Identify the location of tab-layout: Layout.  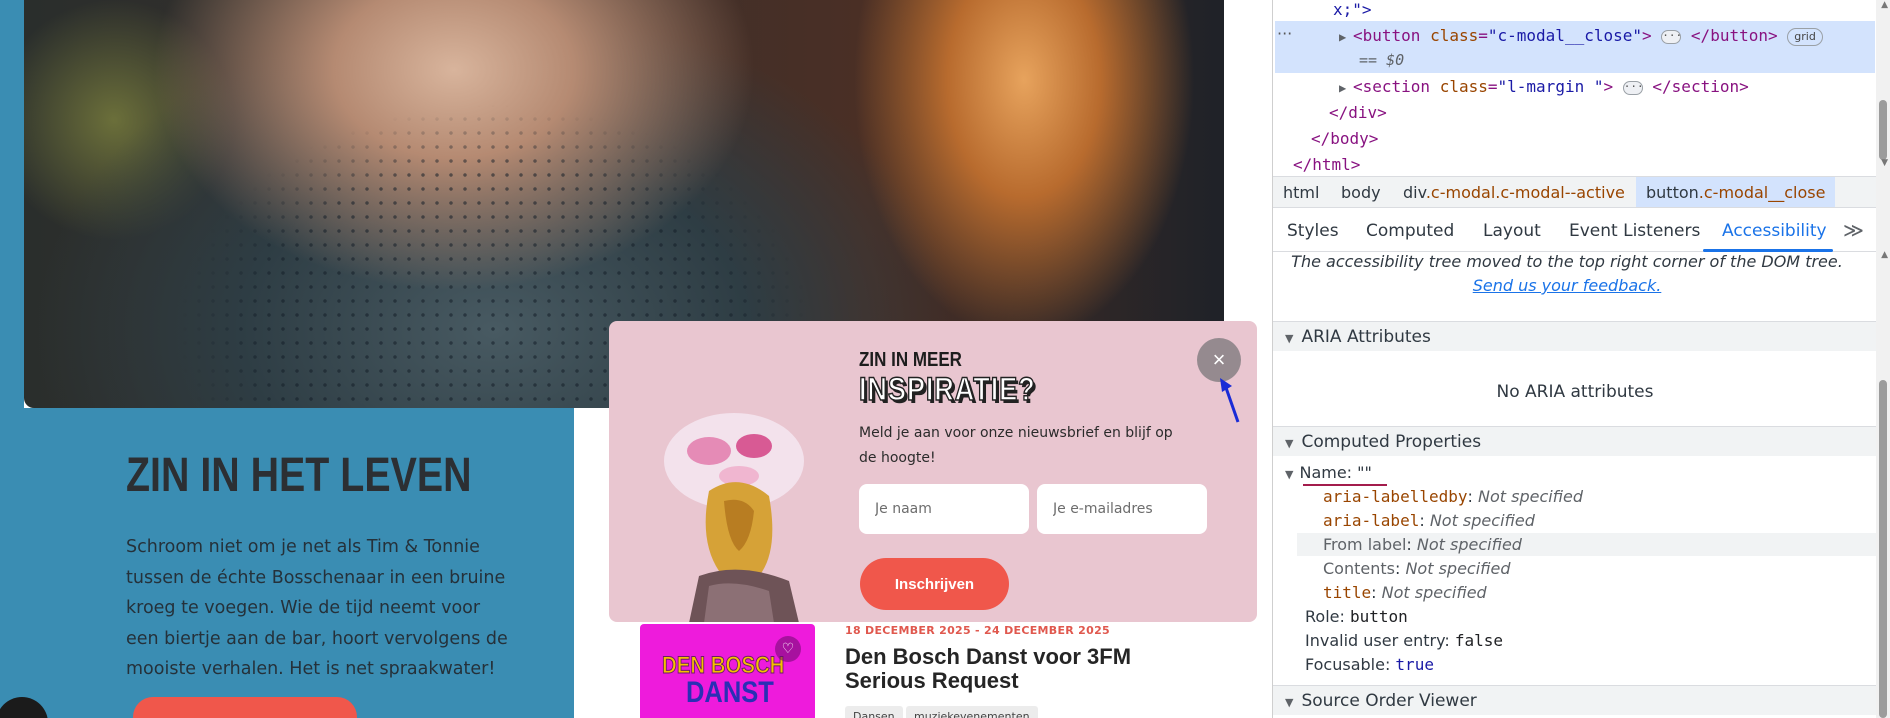
(1512, 231).